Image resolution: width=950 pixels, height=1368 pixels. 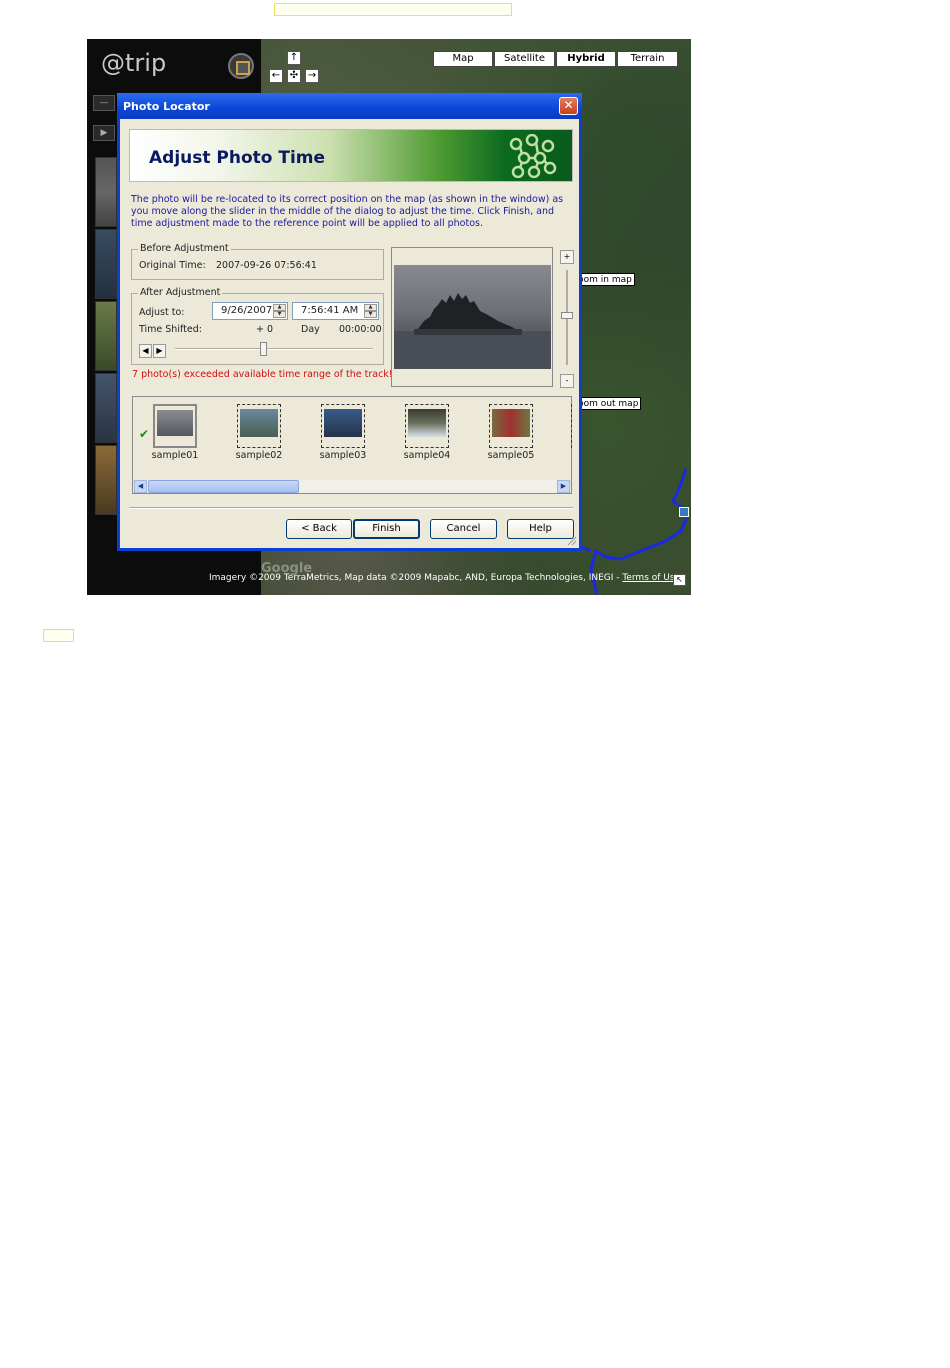 I want to click on time-down-button: ▼, so click(x=370, y=314).